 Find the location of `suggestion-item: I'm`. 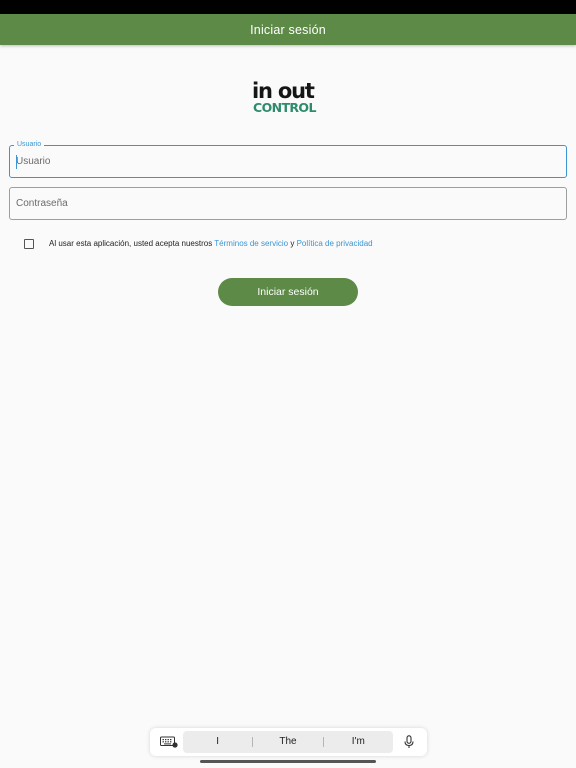

suggestion-item: I'm is located at coordinates (358, 742).